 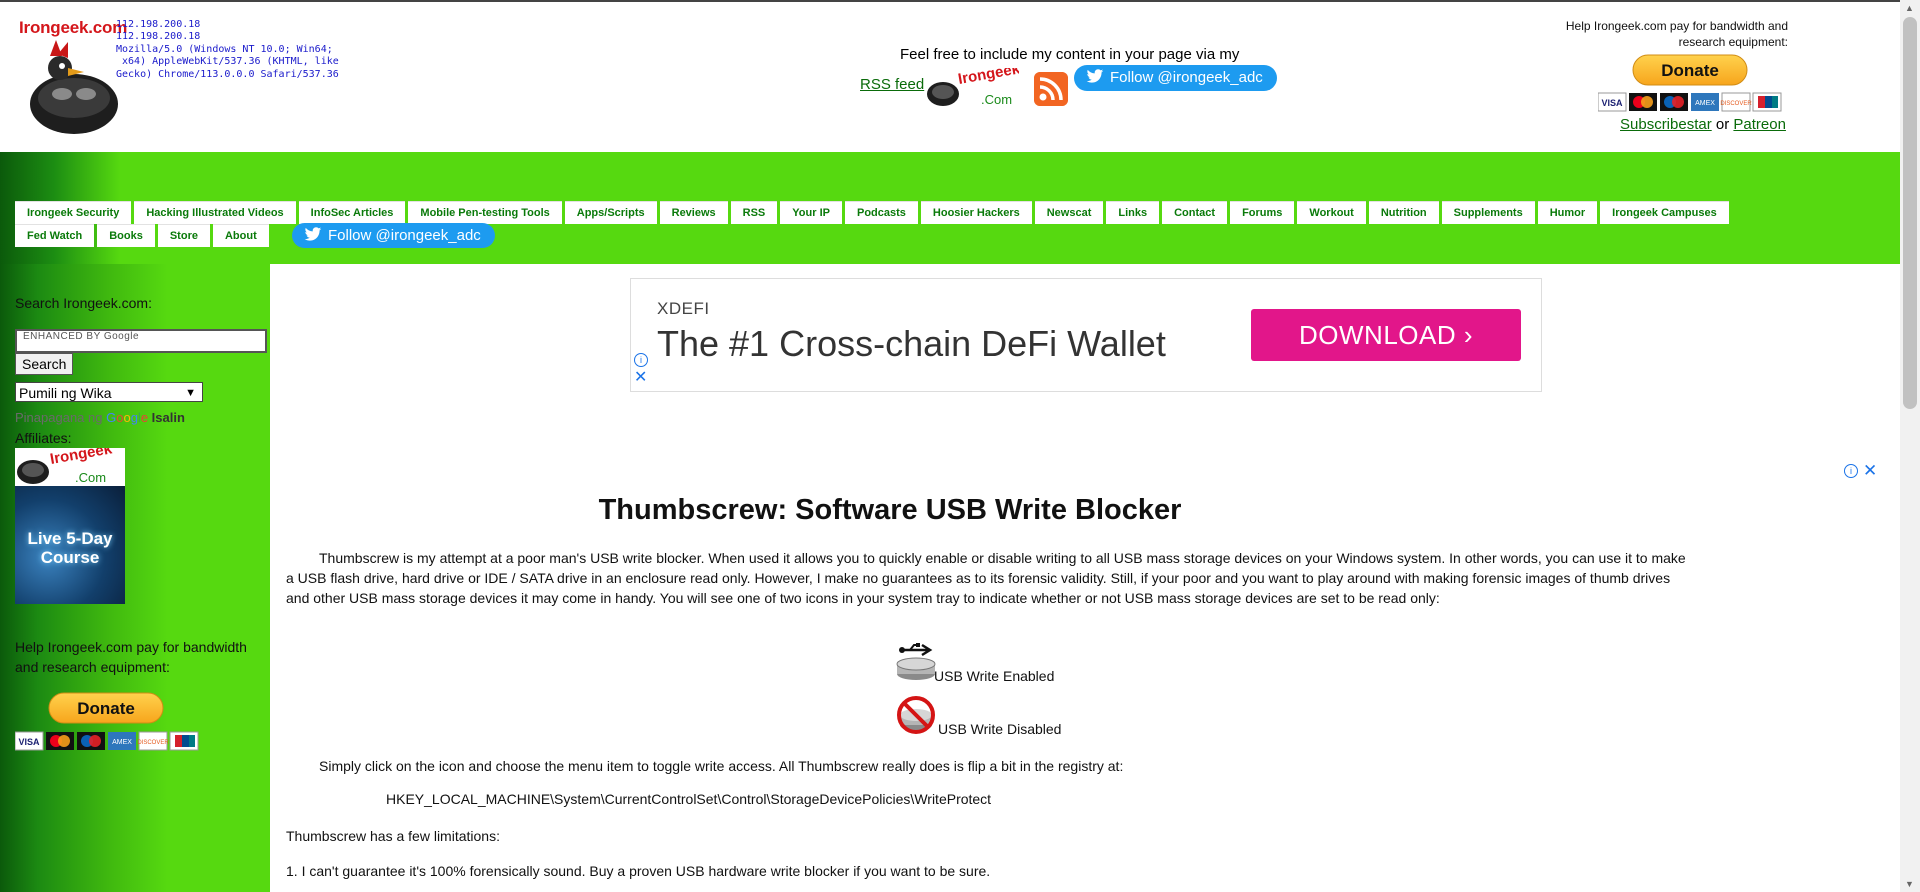 What do you see at coordinates (916, 661) in the screenshot?
I see `usb-write-enabled-icon` at bounding box center [916, 661].